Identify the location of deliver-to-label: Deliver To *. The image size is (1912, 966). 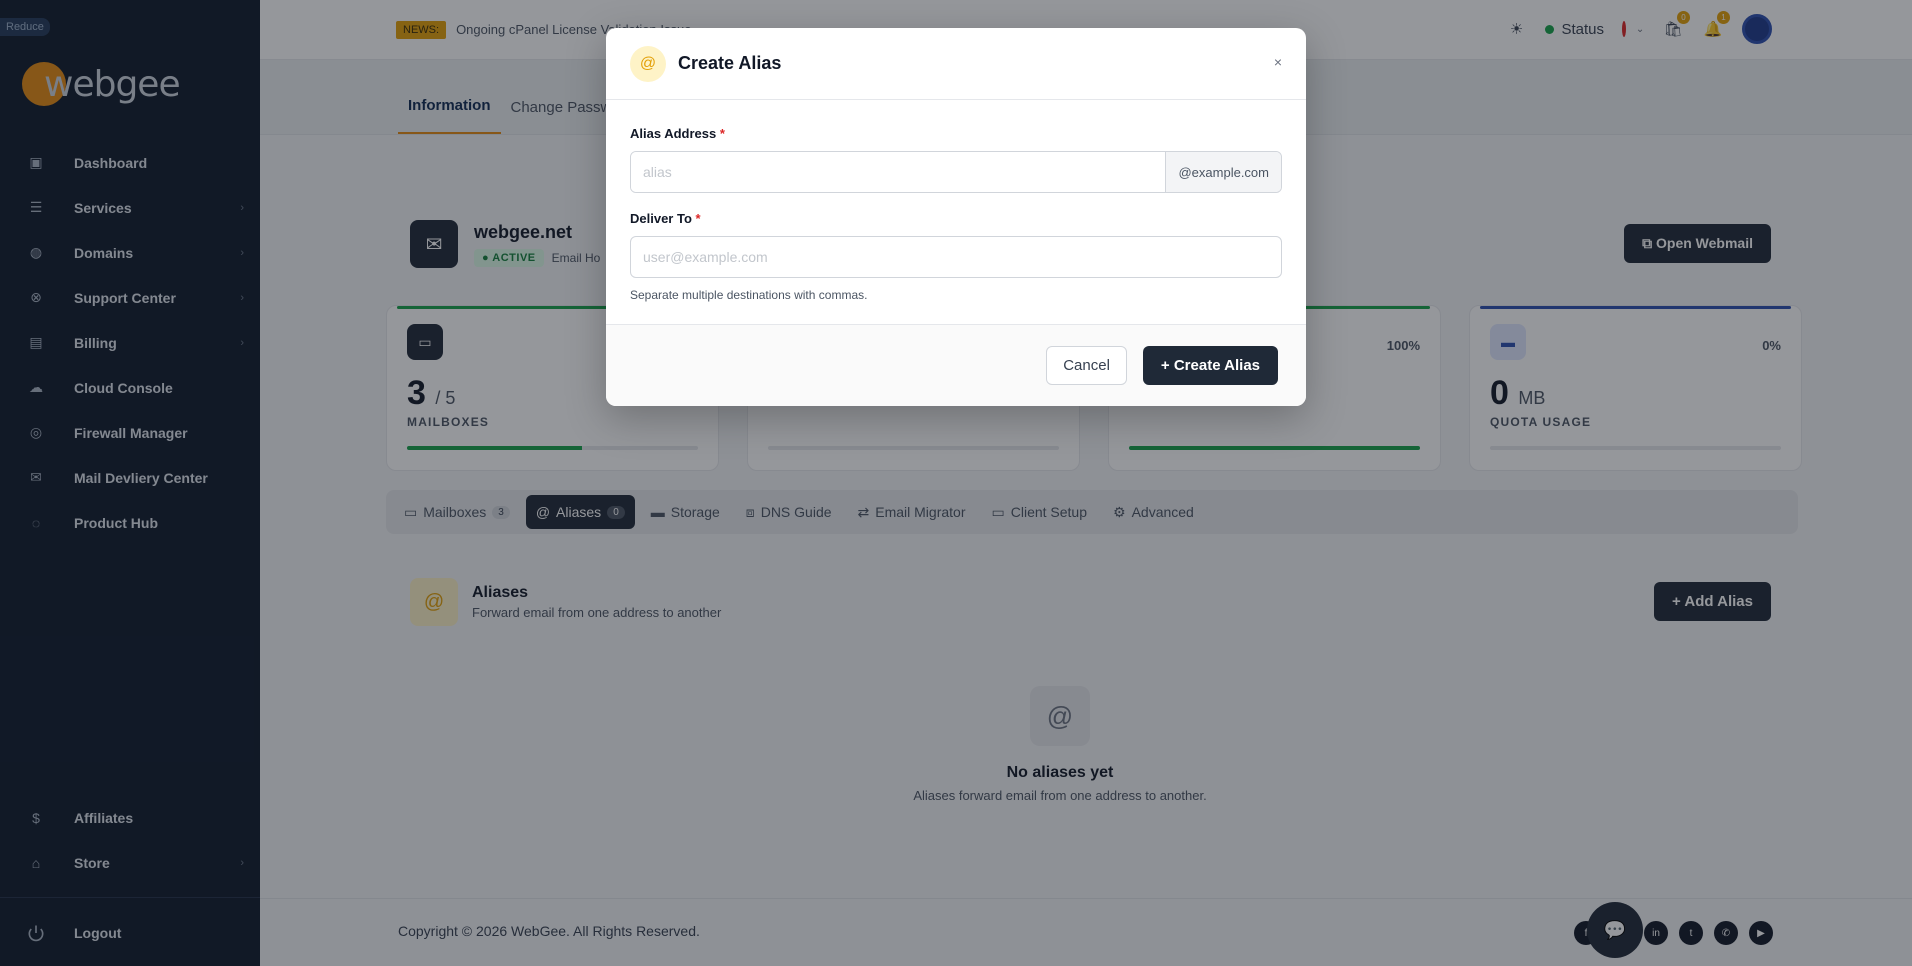
(956, 218).